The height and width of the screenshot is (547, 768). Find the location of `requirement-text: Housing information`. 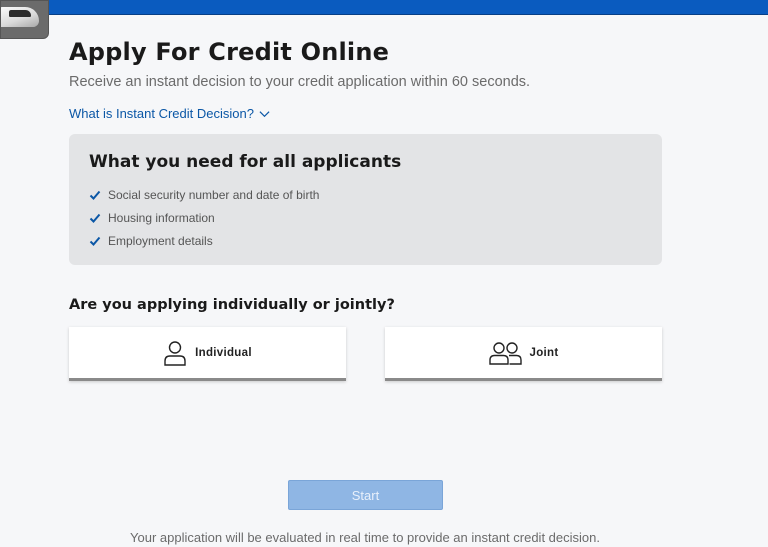

requirement-text: Housing information is located at coordinates (161, 217).